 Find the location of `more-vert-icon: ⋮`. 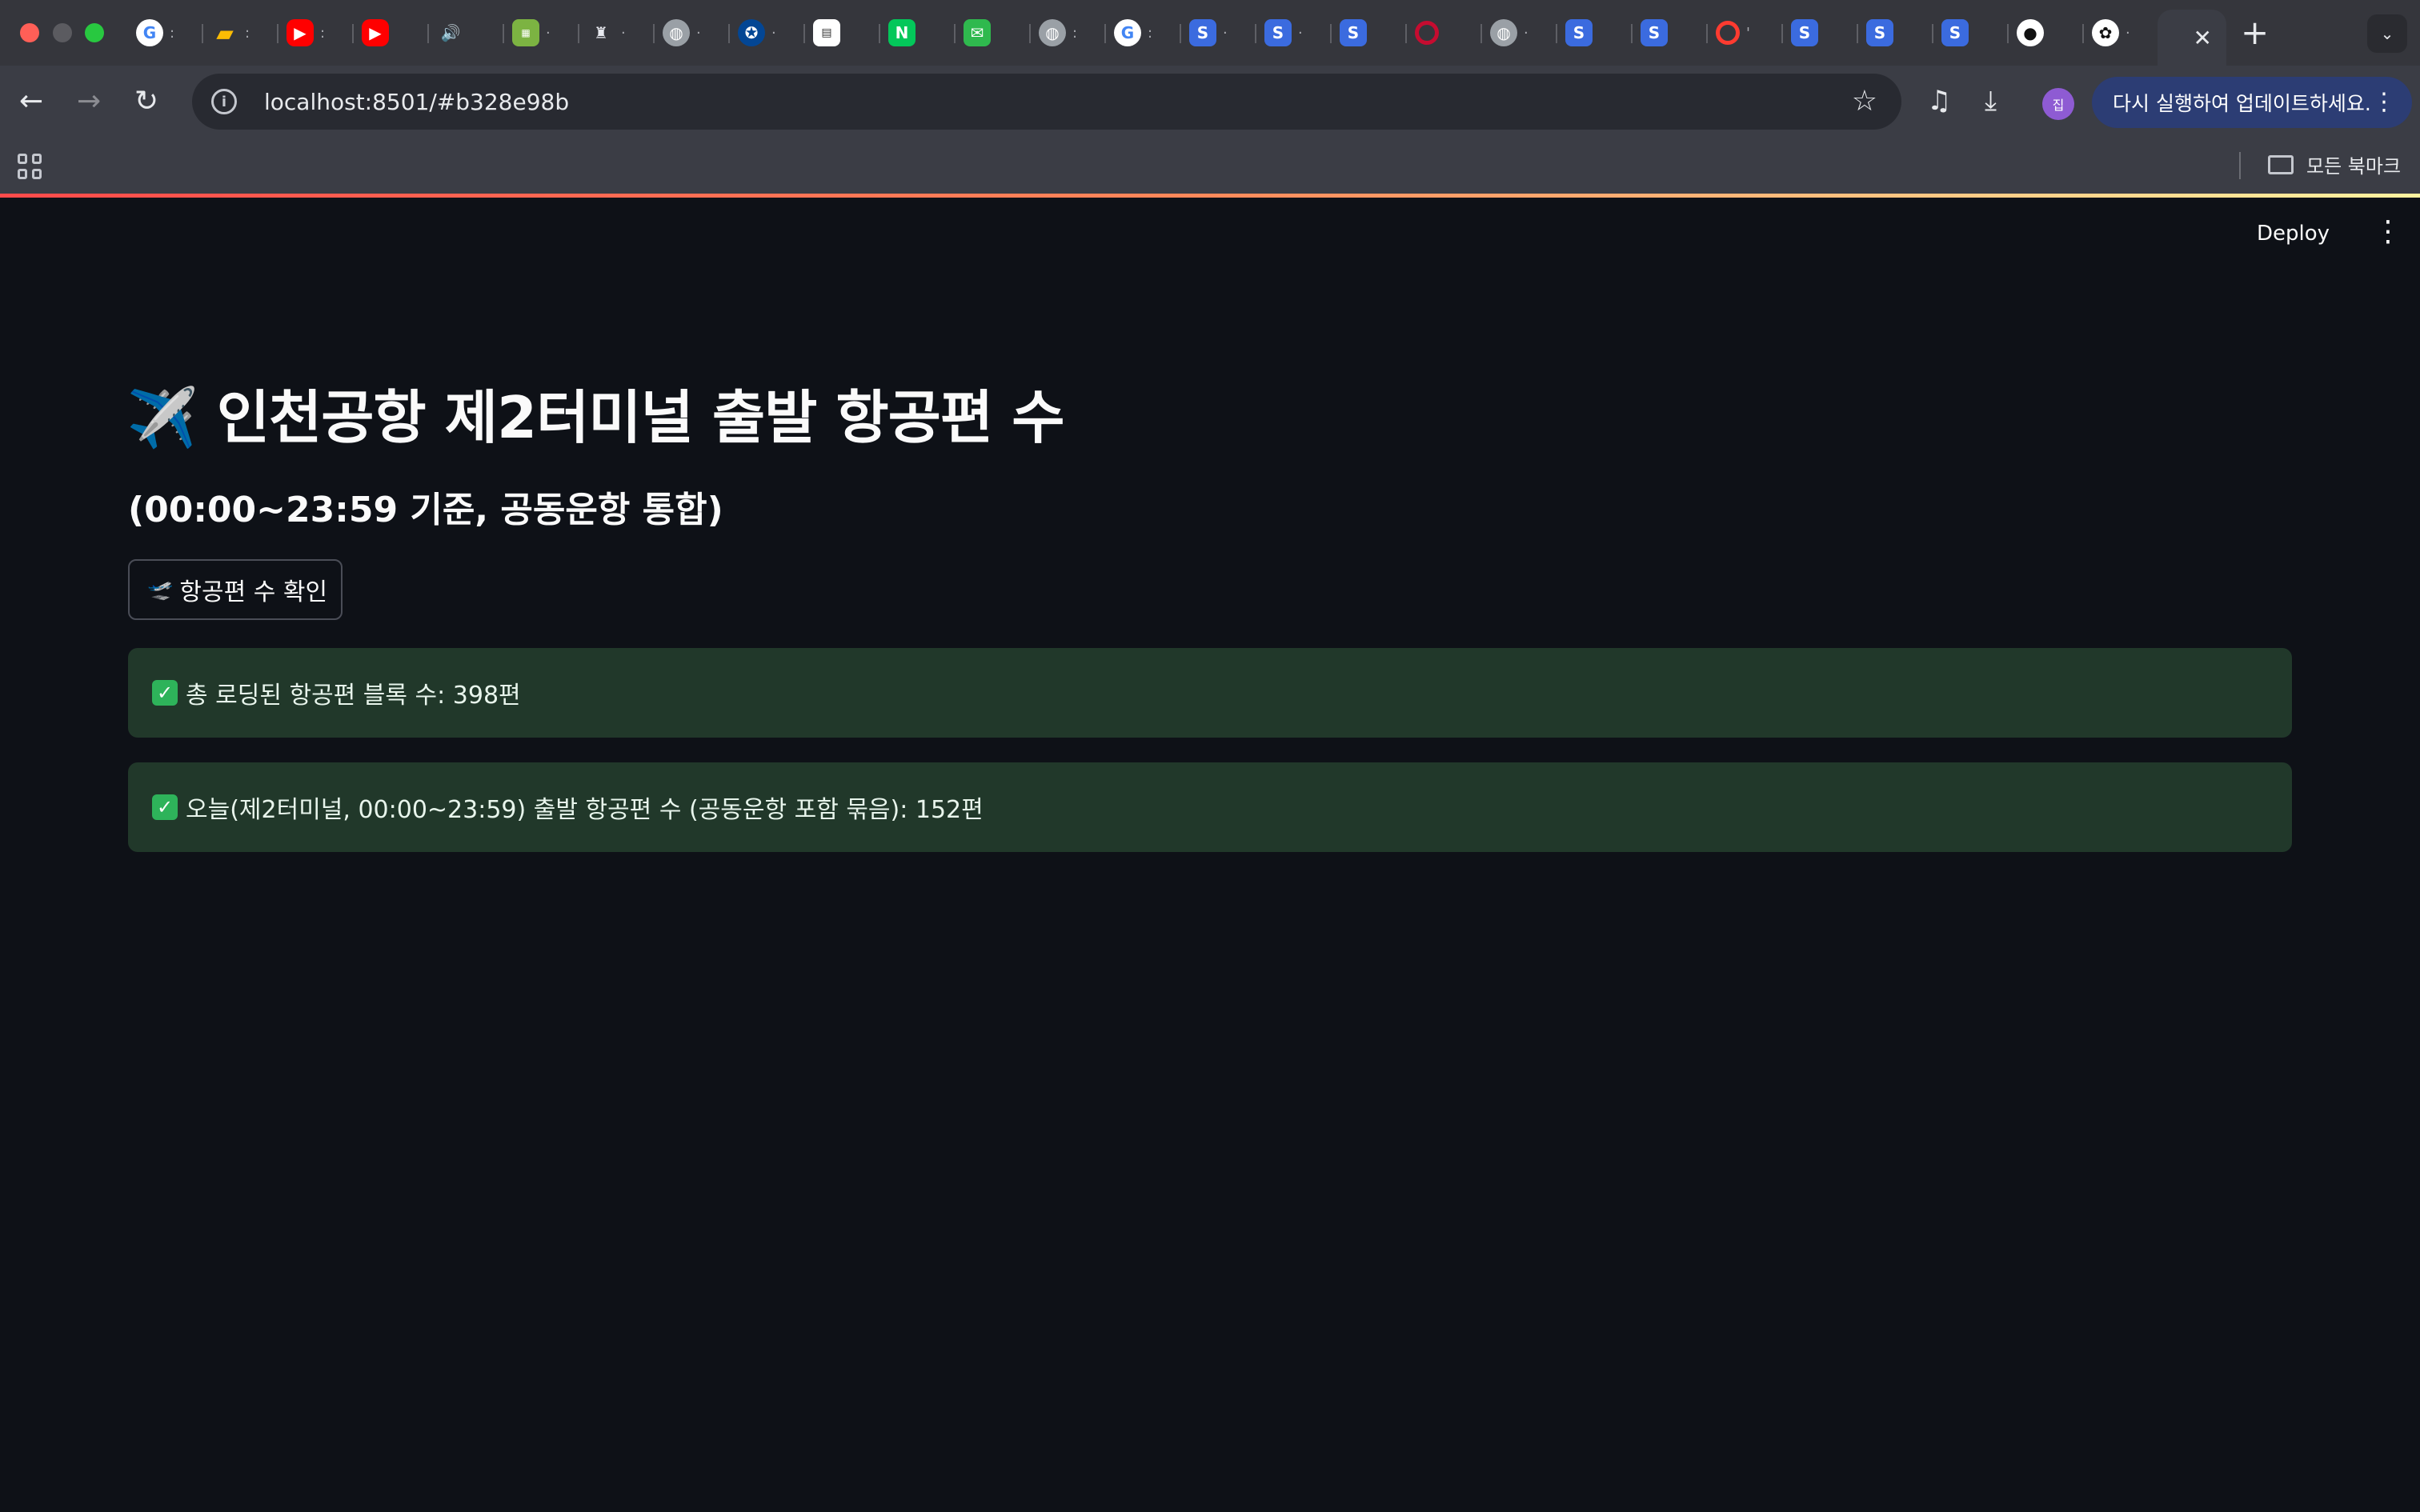

more-vert-icon: ⋮ is located at coordinates (2384, 102).